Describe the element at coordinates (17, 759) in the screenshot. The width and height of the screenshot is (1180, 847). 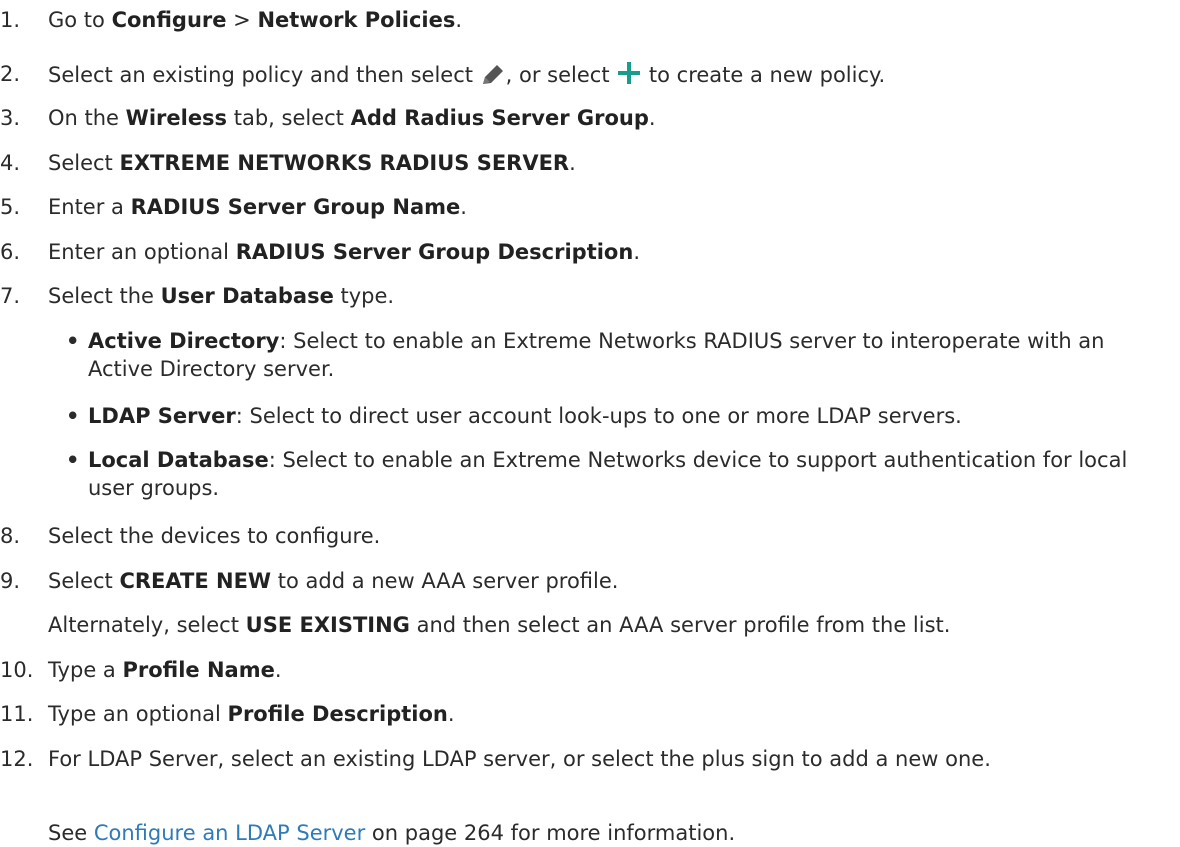
I see `step-number: 12.` at that location.